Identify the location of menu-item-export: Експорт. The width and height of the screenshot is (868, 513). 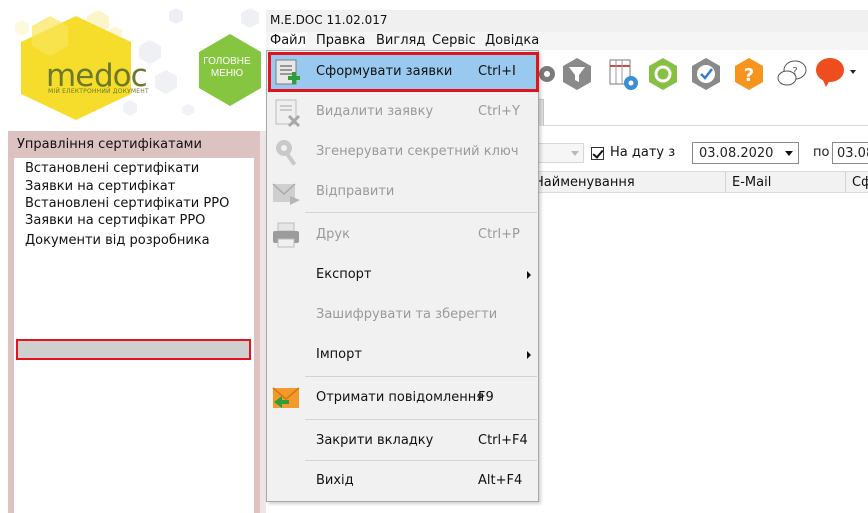
(403, 275).